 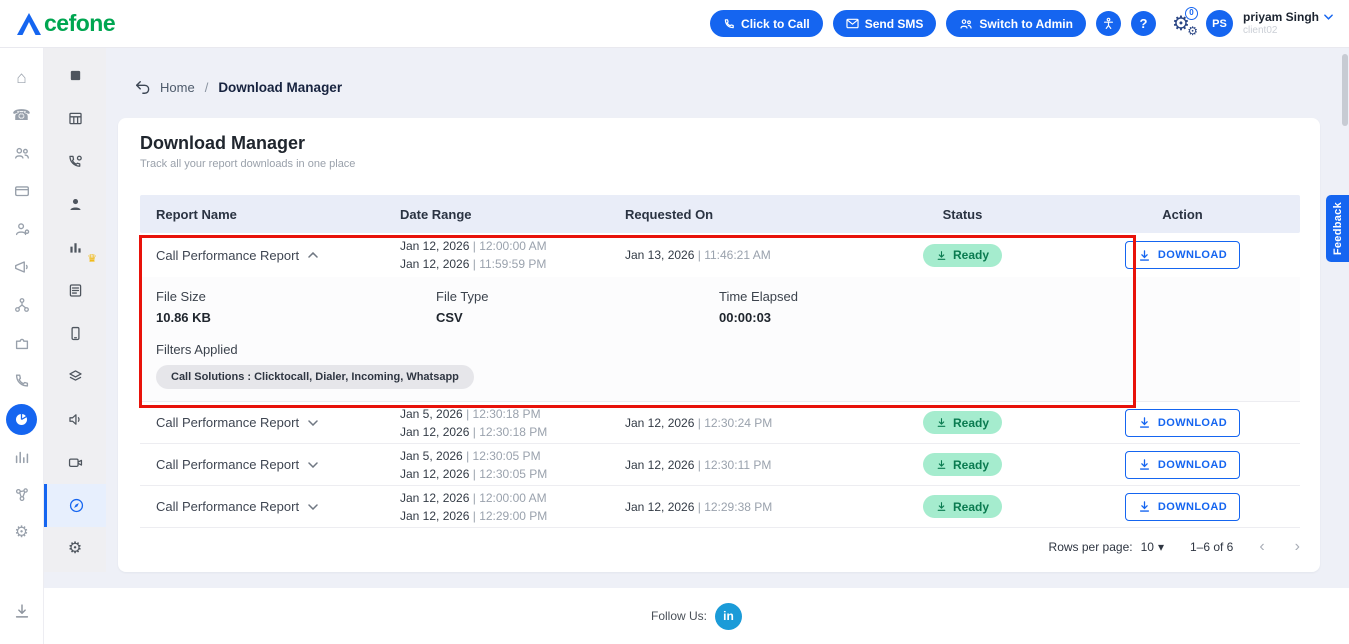 I want to click on range-start-date: Jan 12, 2026, so click(x=435, y=246).